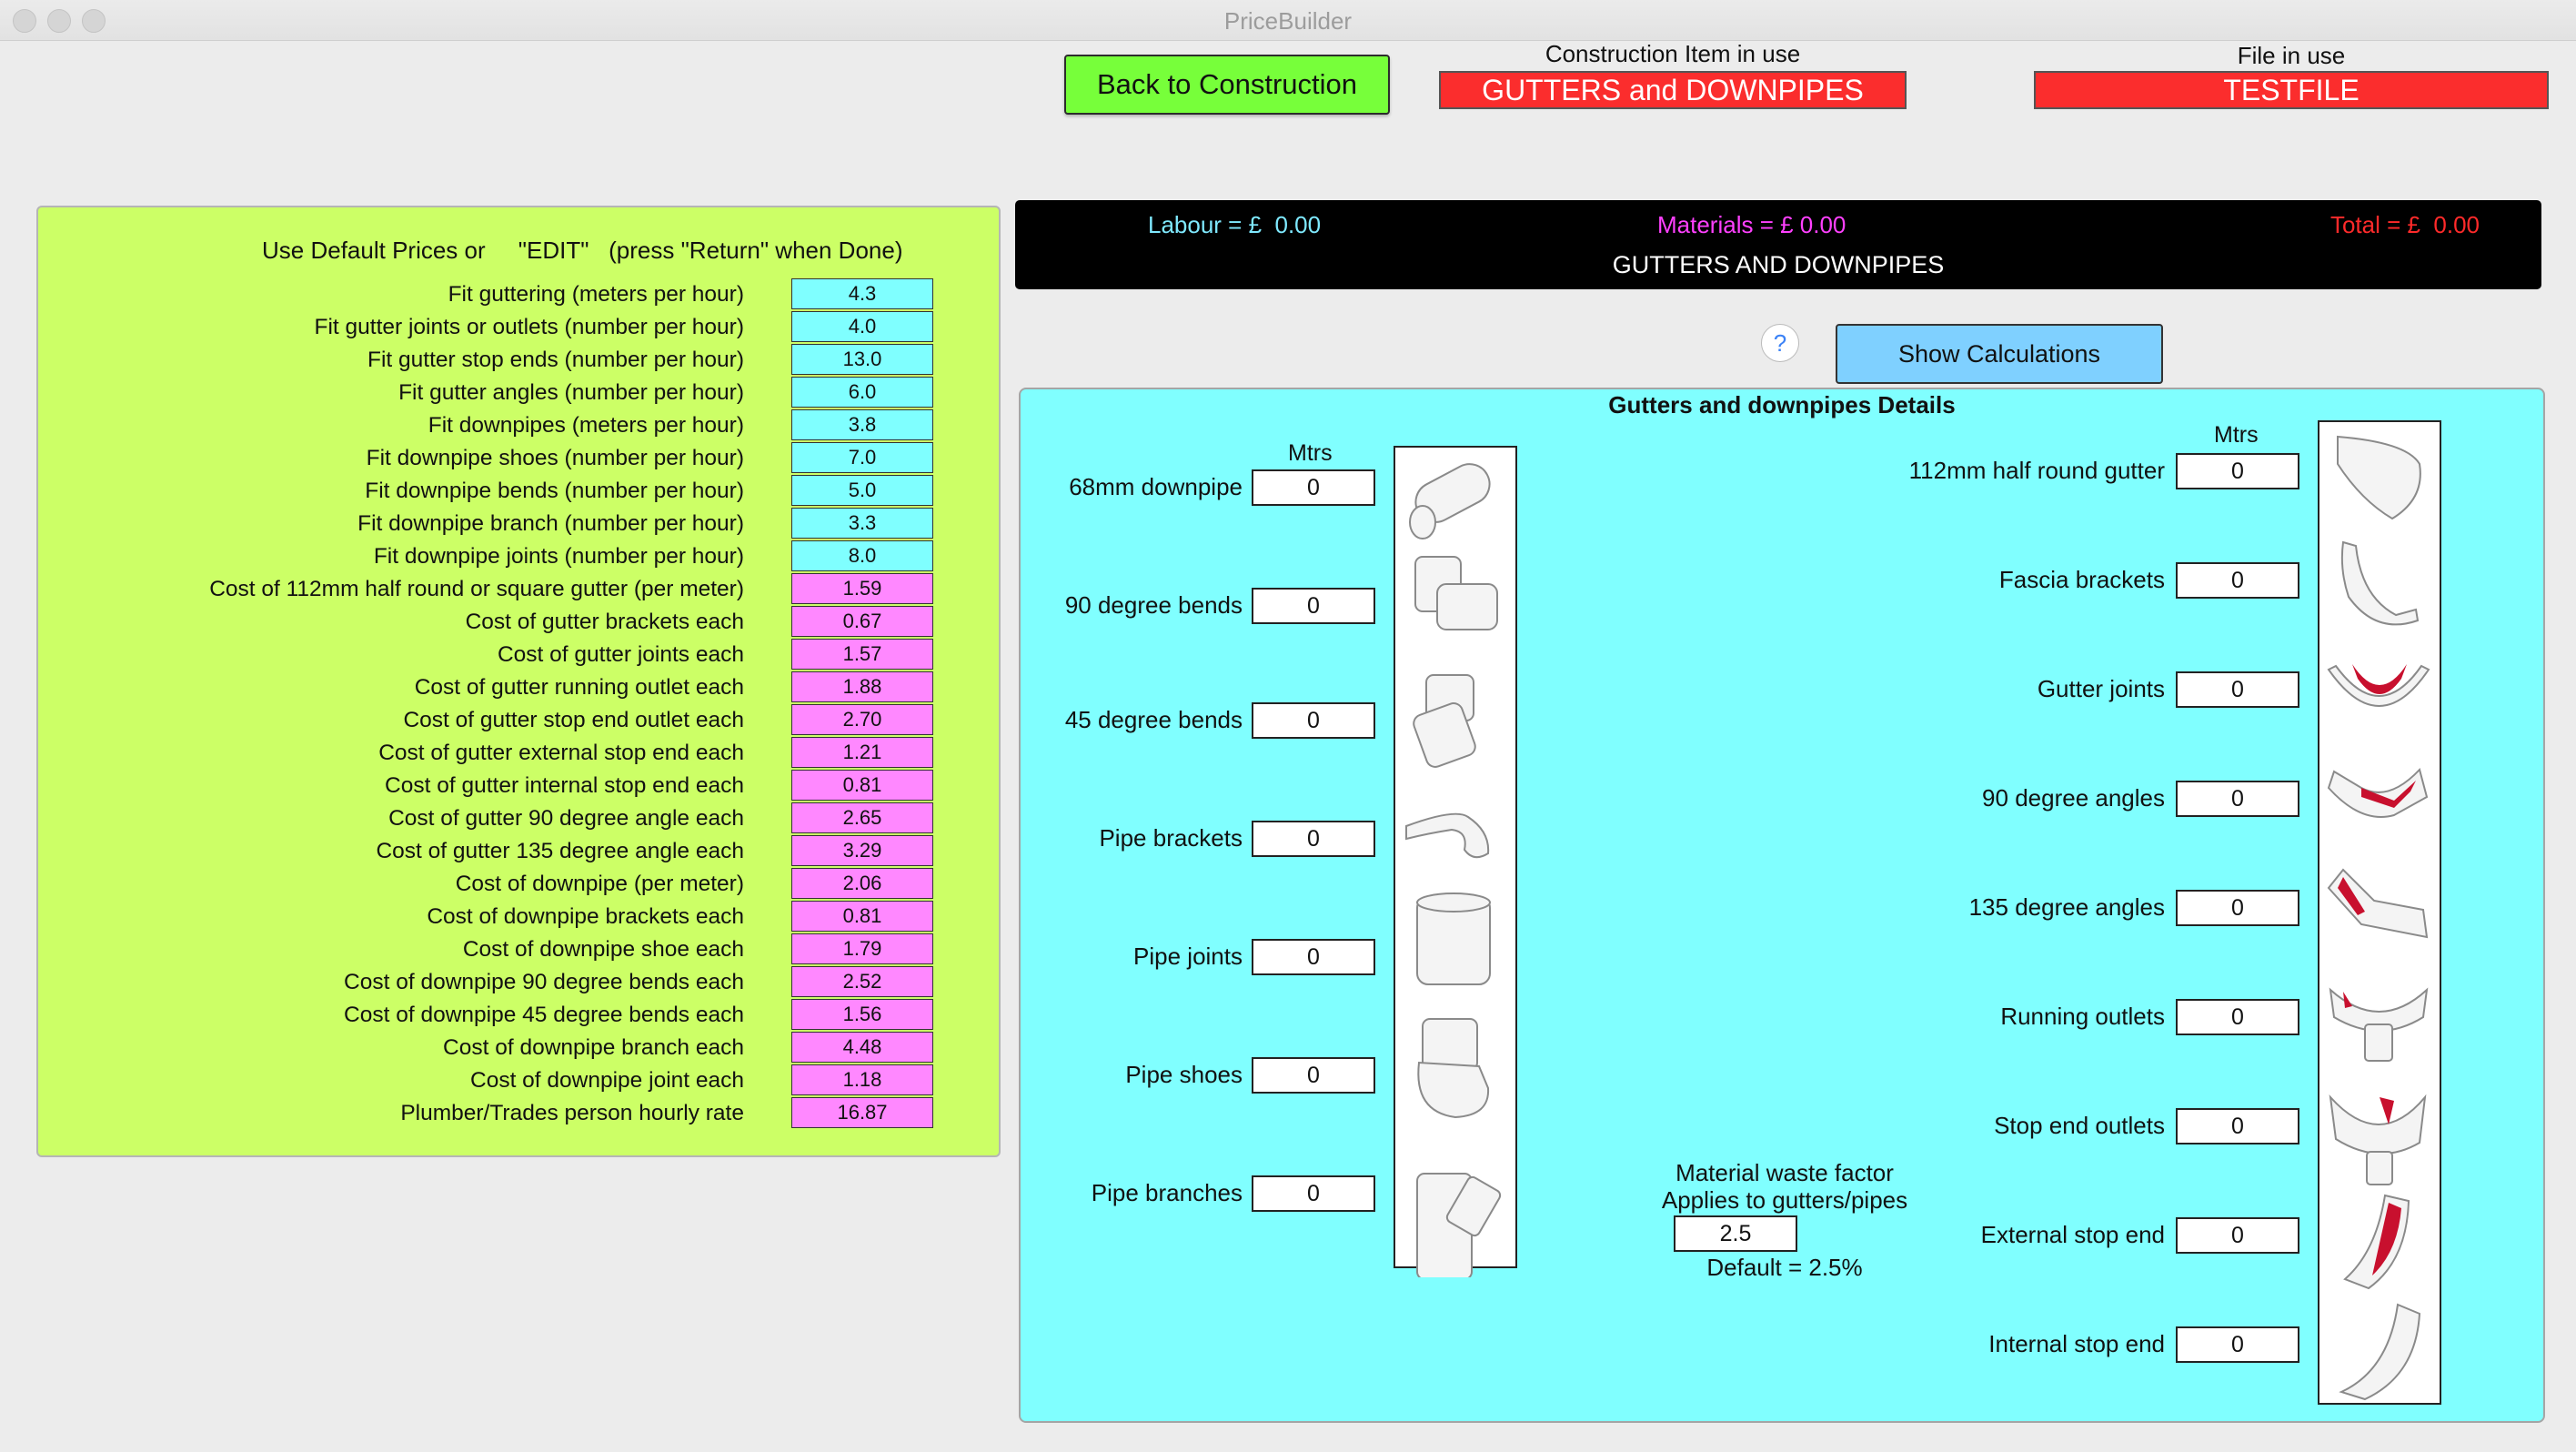 The image size is (2576, 1452). Describe the element at coordinates (1455, 863) in the screenshot. I see `downpipe-images-column` at that location.